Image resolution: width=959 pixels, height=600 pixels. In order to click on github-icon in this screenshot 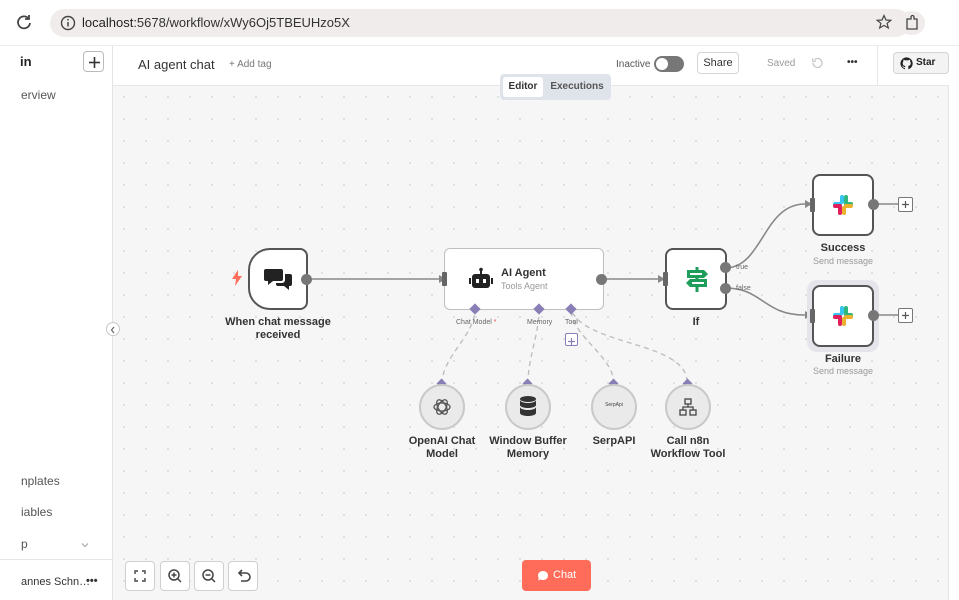, I will do `click(906, 63)`.